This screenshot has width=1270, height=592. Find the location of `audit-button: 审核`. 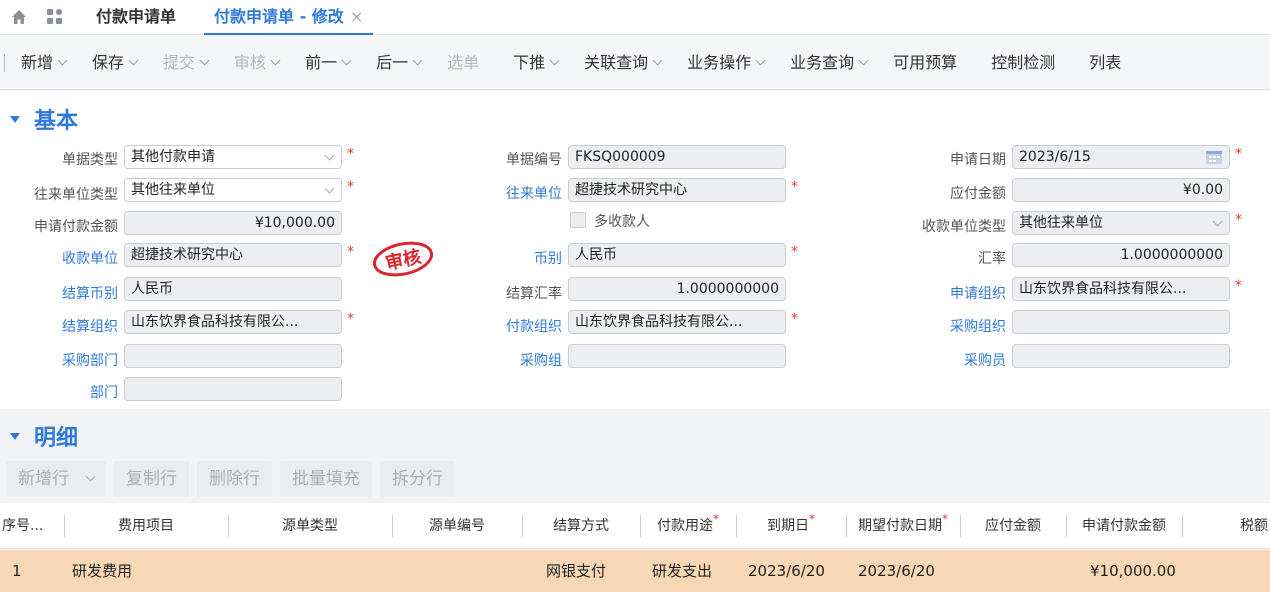

audit-button: 审核 is located at coordinates (257, 63).